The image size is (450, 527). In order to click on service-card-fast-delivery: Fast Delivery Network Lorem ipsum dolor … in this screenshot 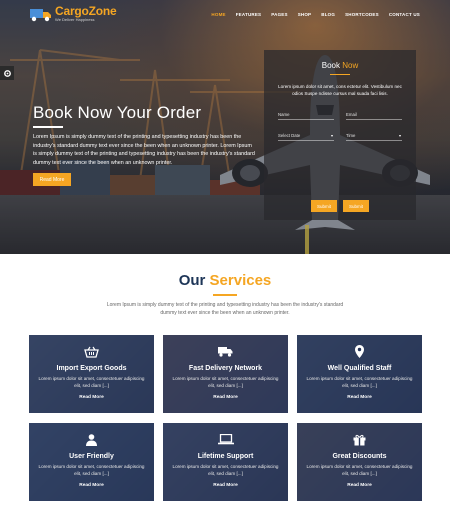, I will do `click(225, 374)`.